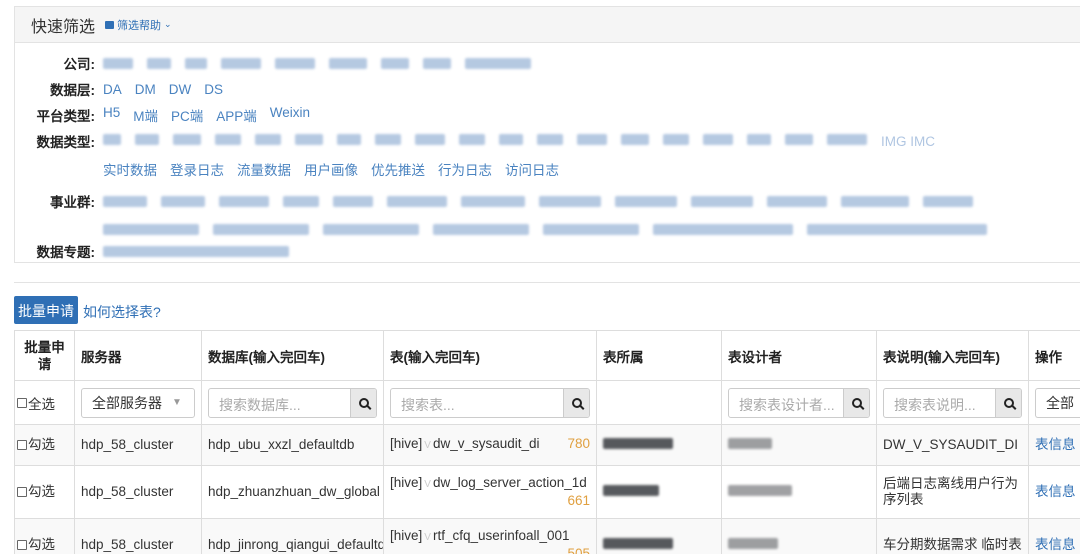  I want to click on select-all-checkbox: 全选, so click(36, 403).